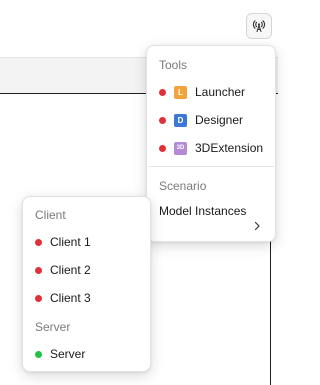 The width and height of the screenshot is (320, 385). I want to click on scenario-heading: Scenario, so click(183, 186).